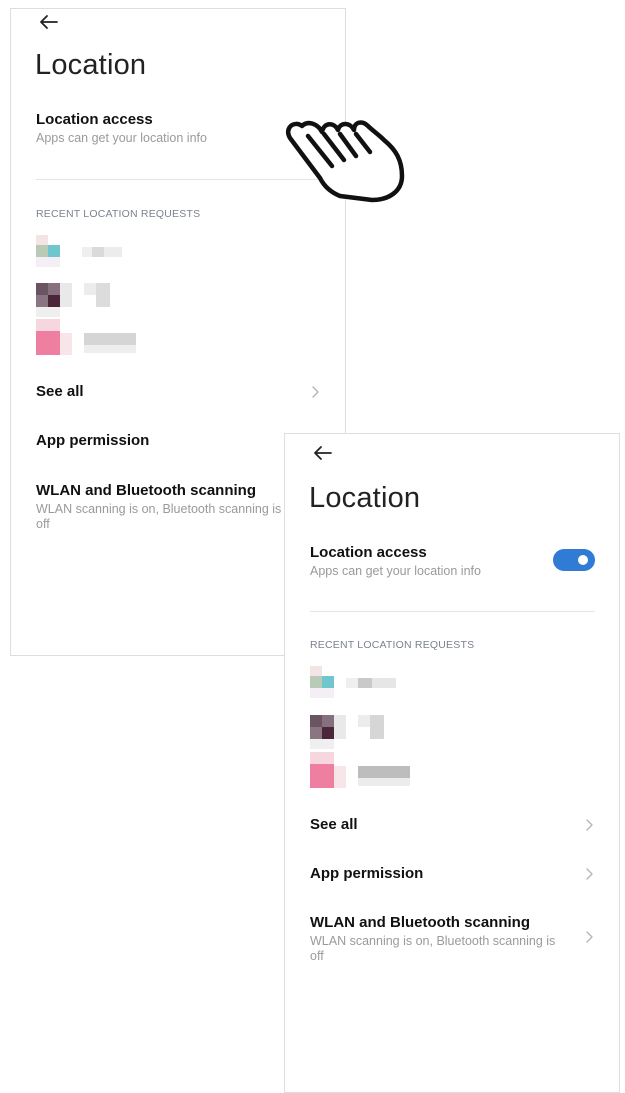 Image resolution: width=625 pixels, height=1093 pixels. I want to click on location-access-toggle, so click(574, 560).